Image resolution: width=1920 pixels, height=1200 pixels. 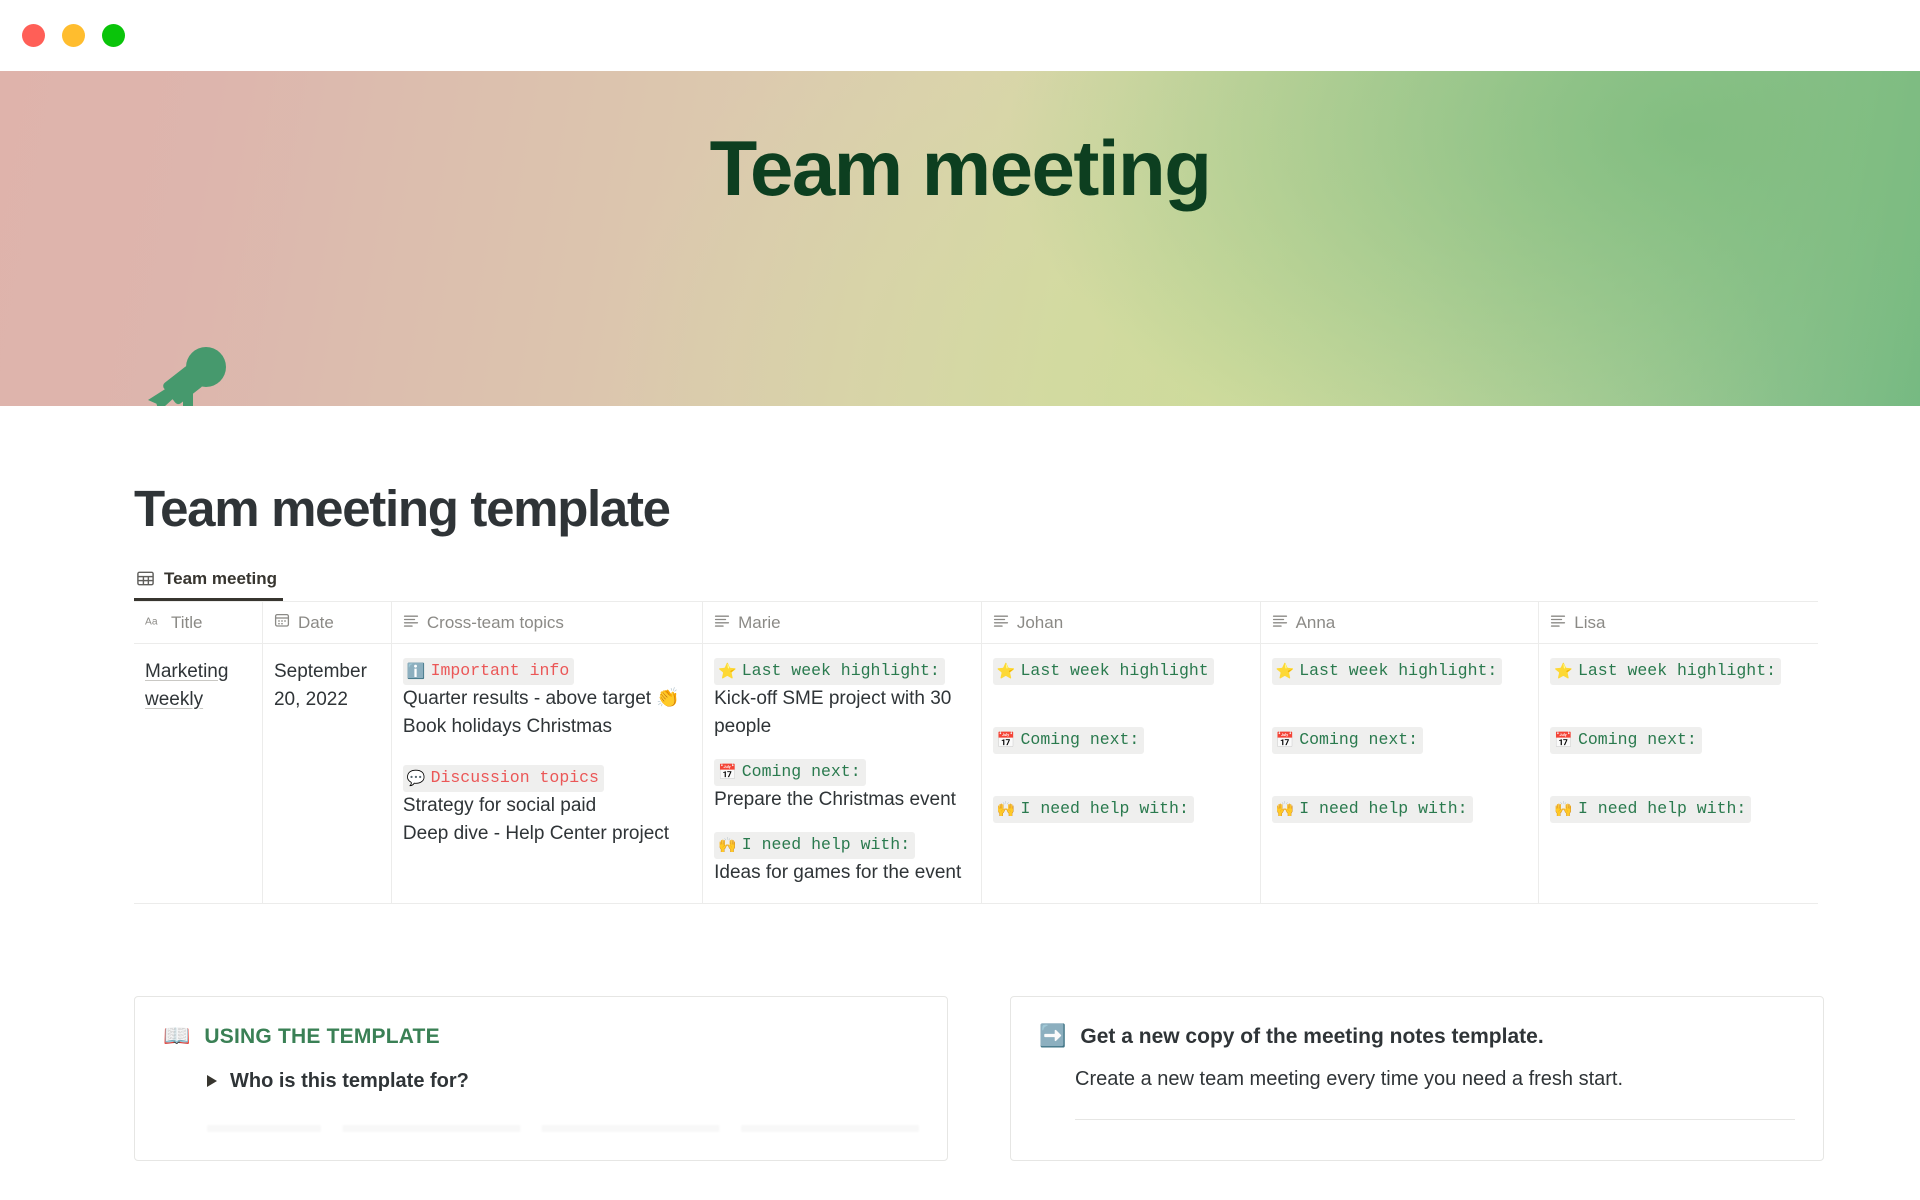 I want to click on cover-title: Team meeting, so click(x=960, y=168).